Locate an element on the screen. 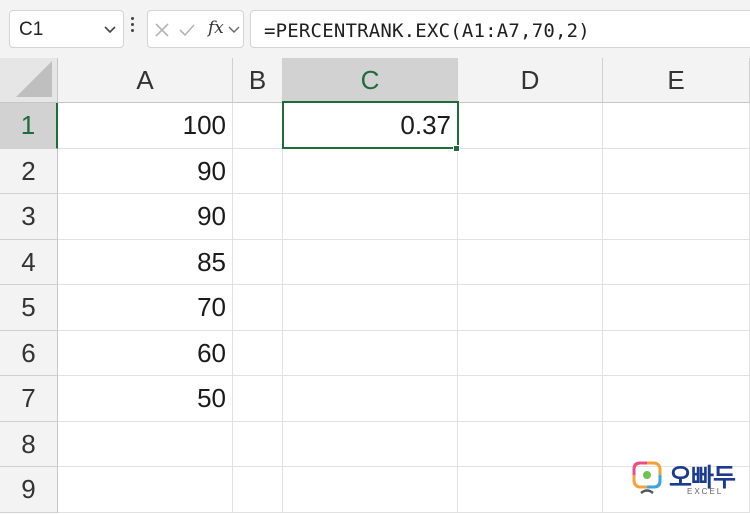  cell-d6 is located at coordinates (530, 353).